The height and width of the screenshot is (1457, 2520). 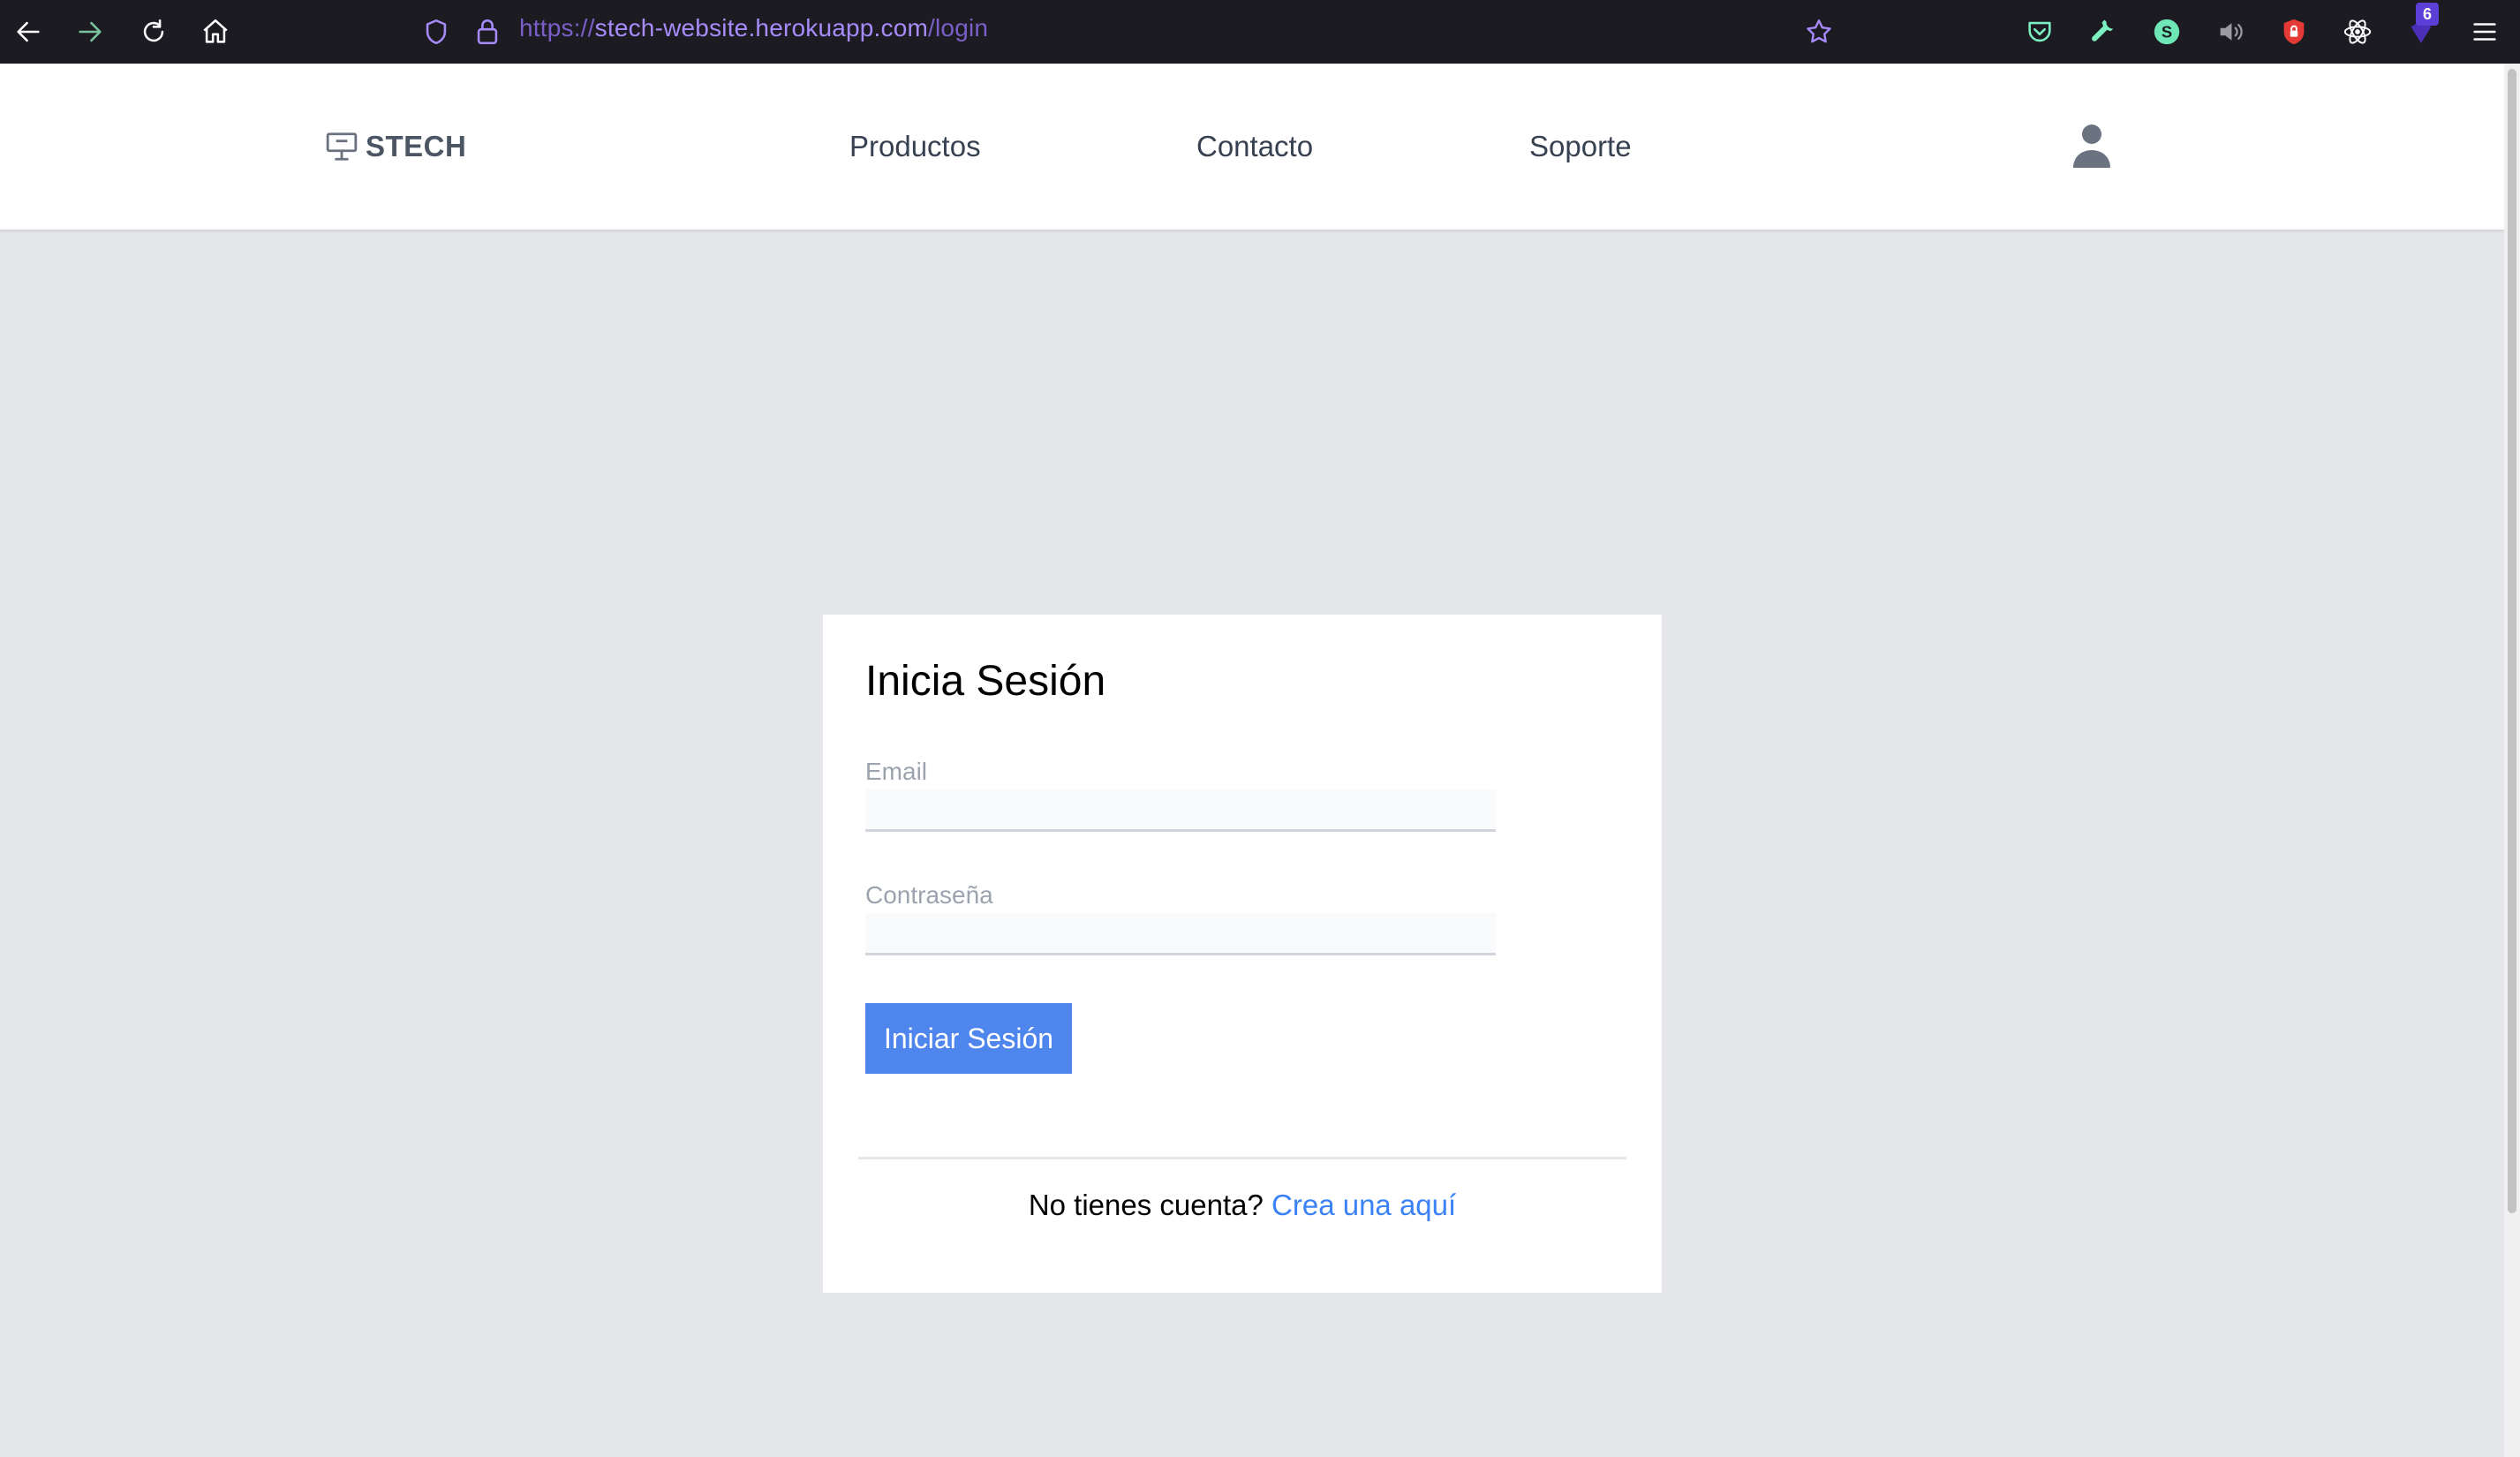 What do you see at coordinates (1242, 1158) in the screenshot?
I see `divider` at bounding box center [1242, 1158].